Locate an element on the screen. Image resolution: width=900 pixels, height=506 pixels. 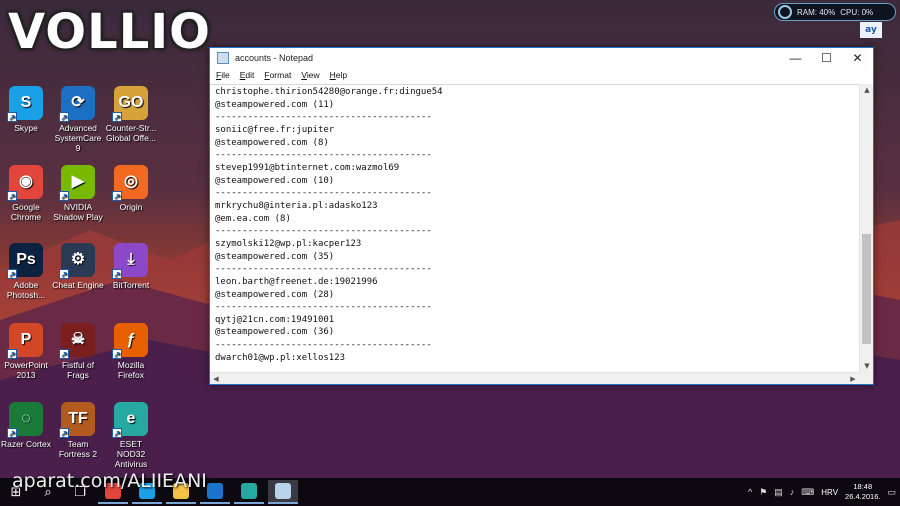
desktop-icon: P ↗ PowerPoint 2013 is located at coordinates (26, 351).